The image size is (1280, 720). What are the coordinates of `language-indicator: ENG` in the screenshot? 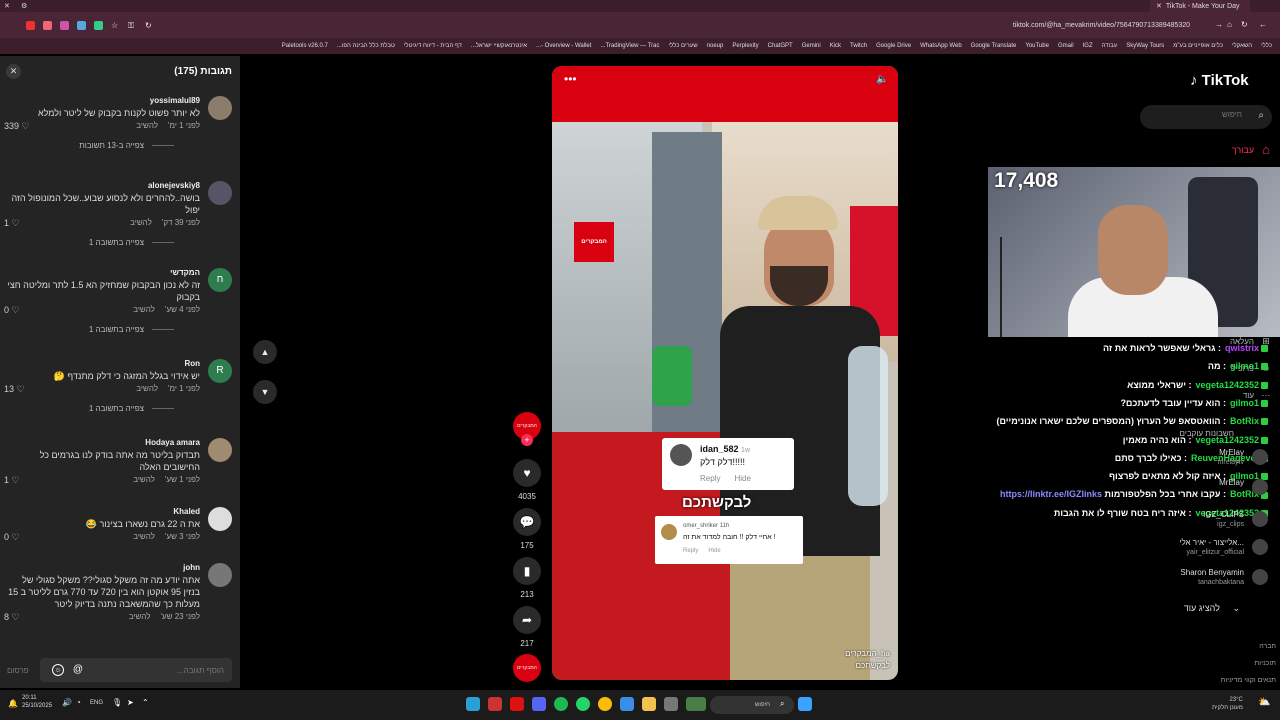 It's located at (96, 703).